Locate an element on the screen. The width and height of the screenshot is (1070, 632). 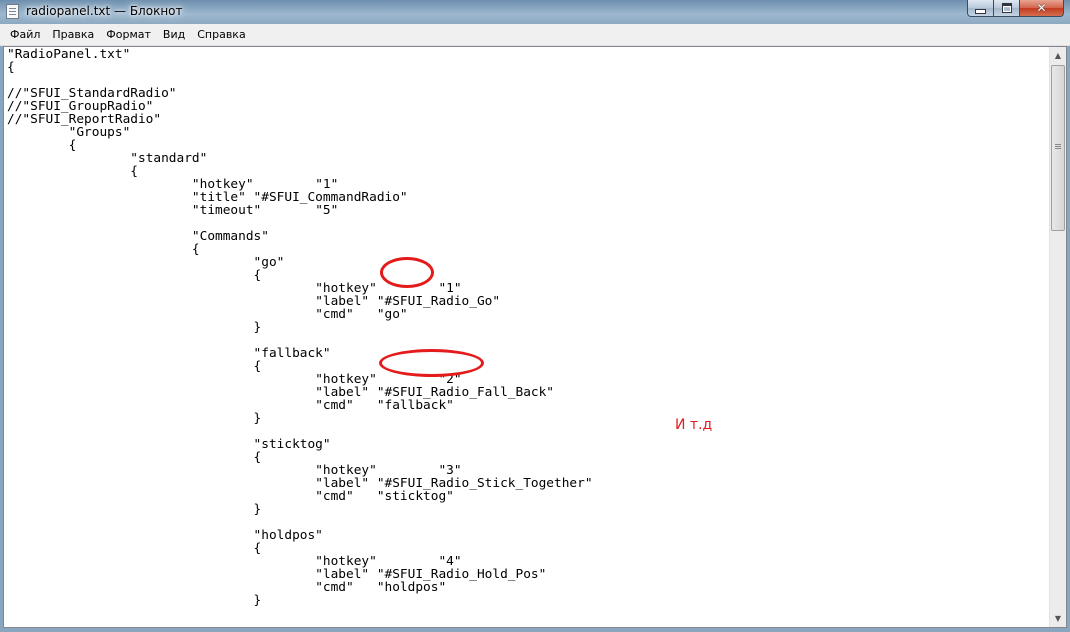
close-button: ✕ is located at coordinates (1042, 8).